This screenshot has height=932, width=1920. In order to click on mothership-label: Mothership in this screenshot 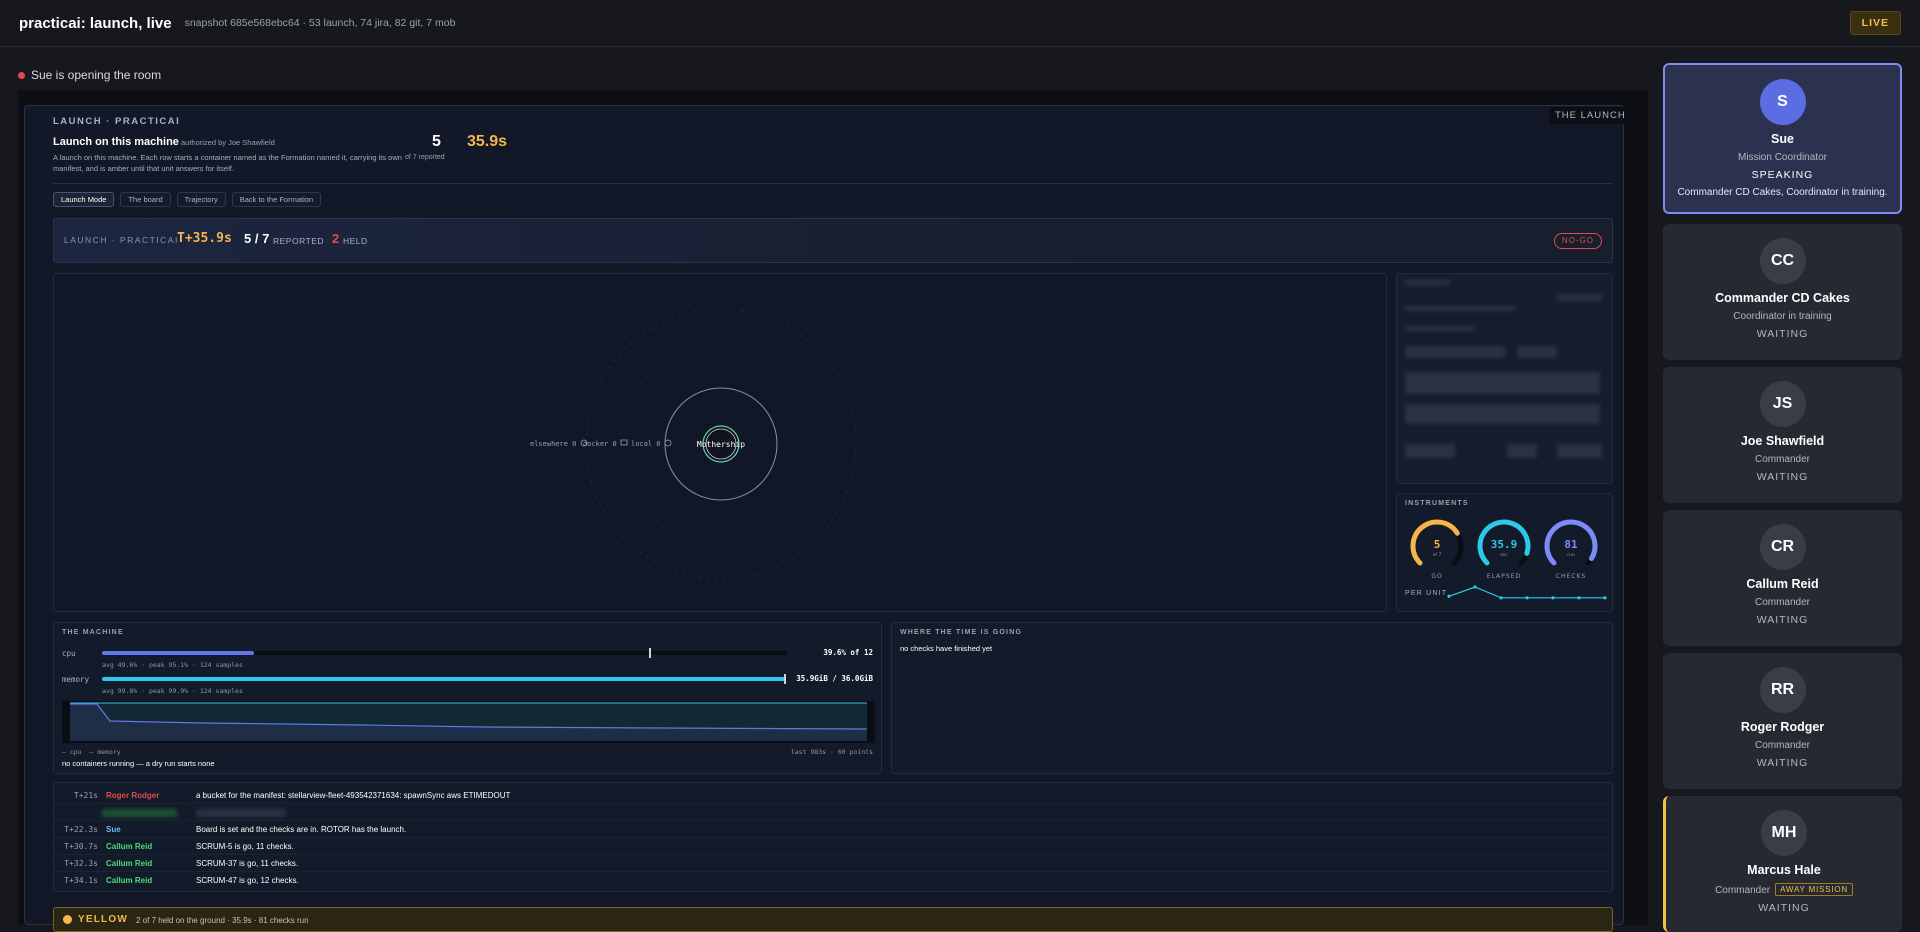, I will do `click(721, 444)`.